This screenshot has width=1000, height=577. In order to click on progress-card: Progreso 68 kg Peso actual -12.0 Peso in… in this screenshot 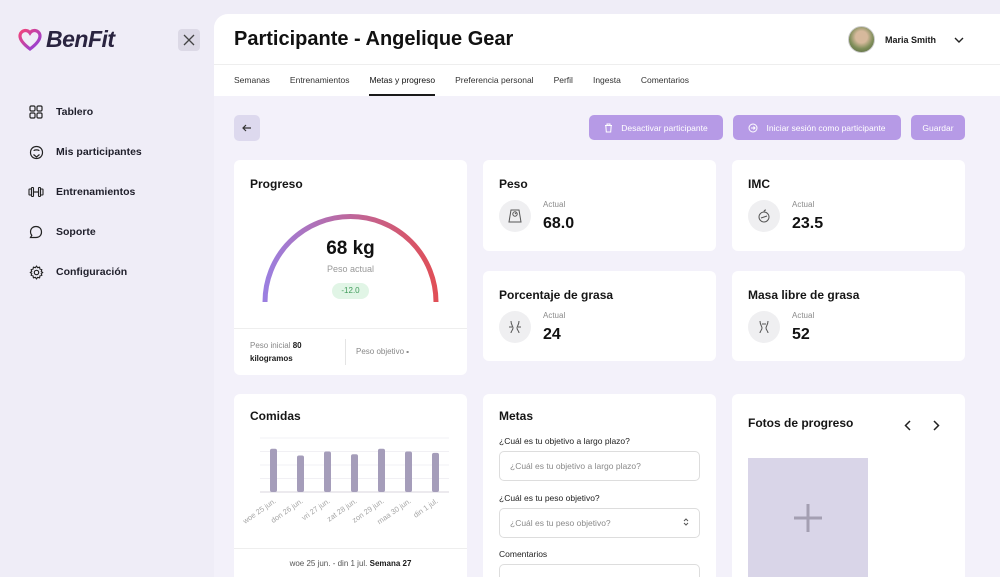, I will do `click(350, 267)`.